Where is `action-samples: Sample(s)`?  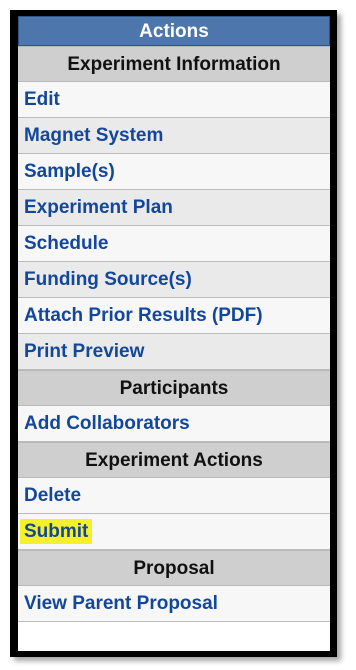 action-samples: Sample(s) is located at coordinates (174, 172).